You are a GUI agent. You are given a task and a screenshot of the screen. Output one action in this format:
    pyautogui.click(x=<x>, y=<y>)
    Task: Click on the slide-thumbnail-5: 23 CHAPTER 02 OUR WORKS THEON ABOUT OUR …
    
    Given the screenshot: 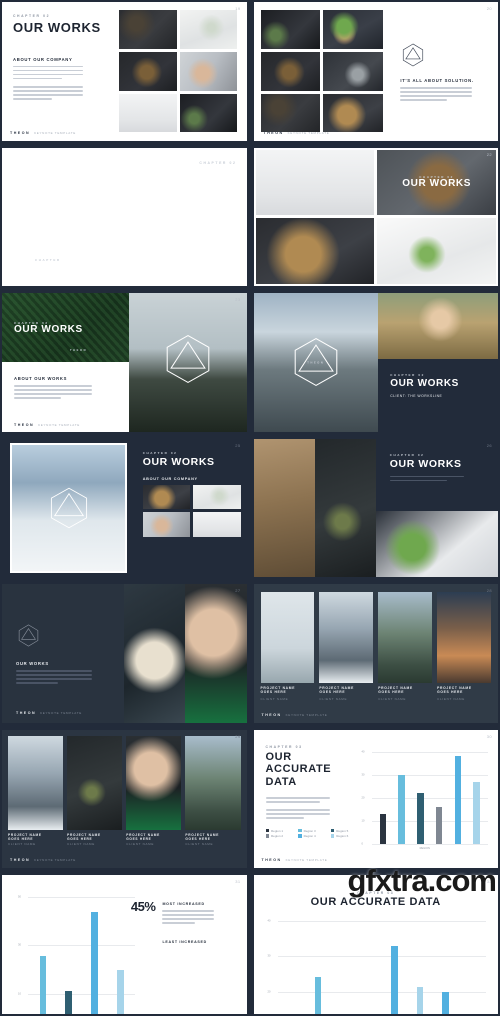 What is the action you would take?
    pyautogui.click(x=124, y=362)
    